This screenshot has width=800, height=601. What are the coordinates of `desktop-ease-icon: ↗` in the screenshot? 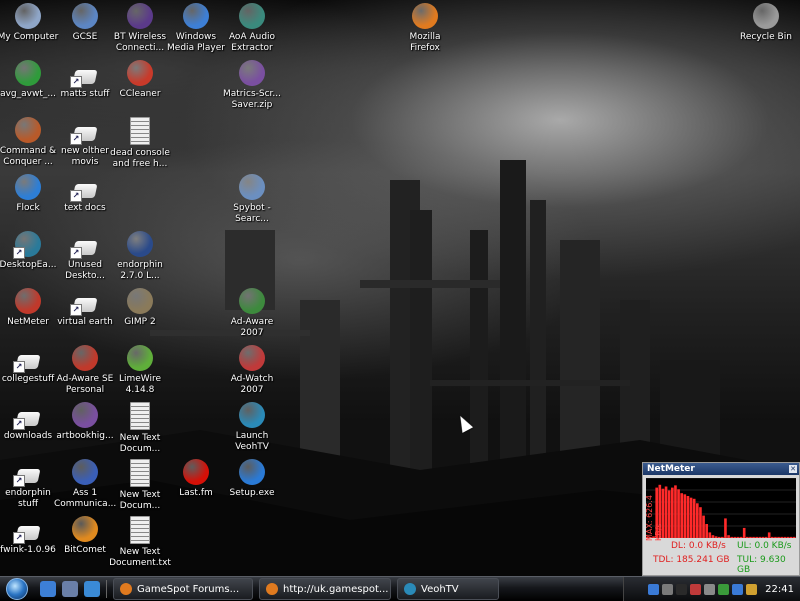 It's located at (27, 245).